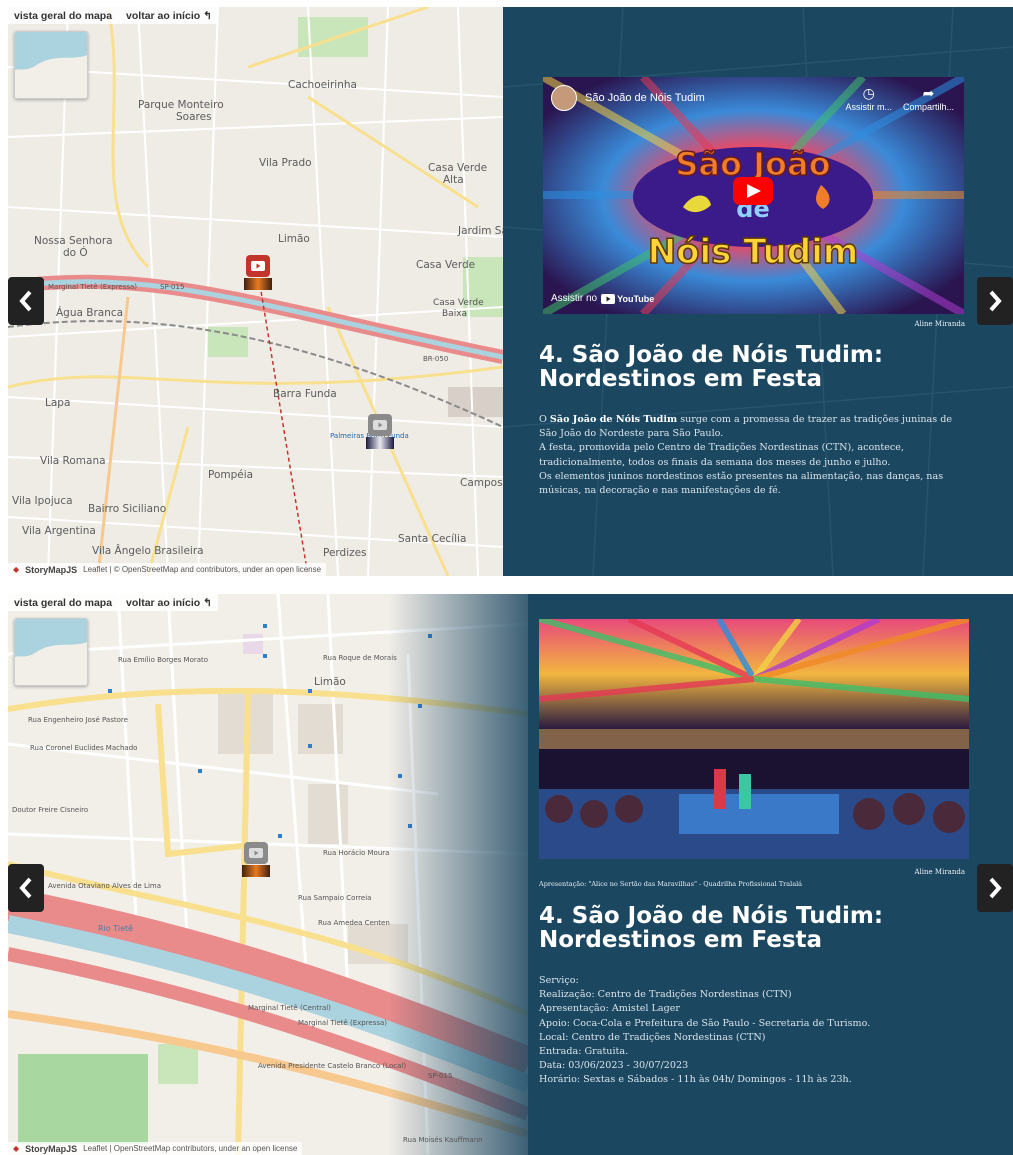 The width and height of the screenshot is (1013, 1155). What do you see at coordinates (711, 355) in the screenshot?
I see `title-line: 4. São João de Nóis Tudim:` at bounding box center [711, 355].